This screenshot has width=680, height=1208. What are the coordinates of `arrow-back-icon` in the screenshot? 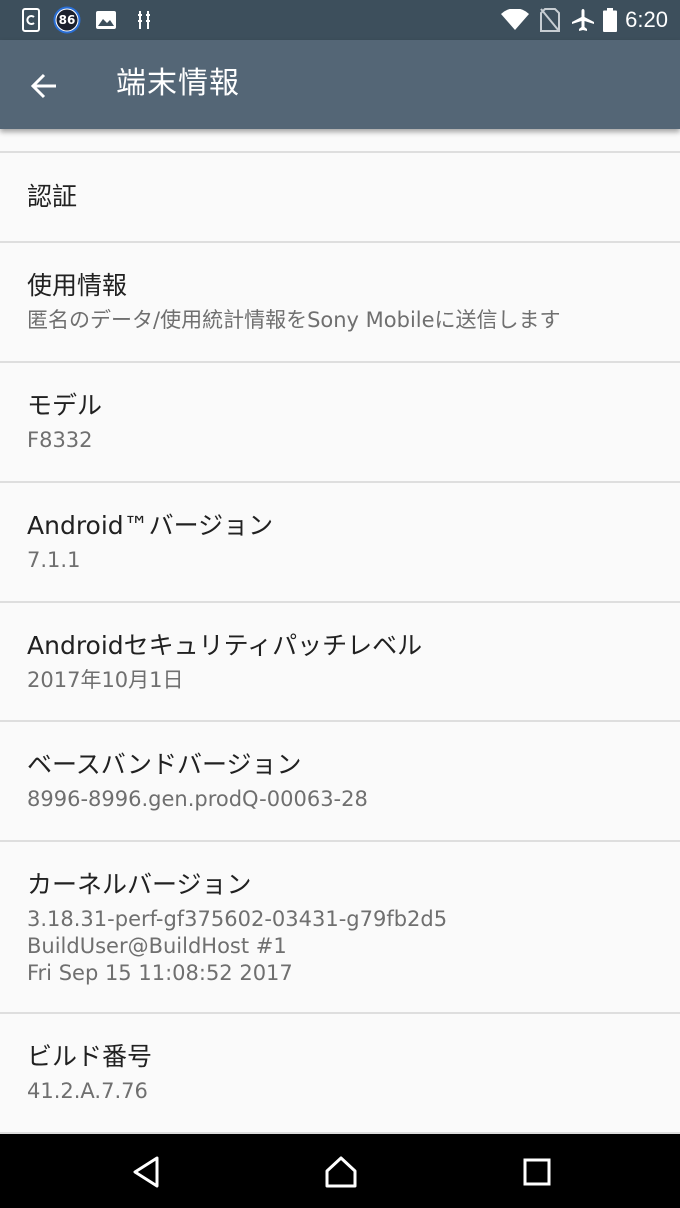 It's located at (43, 86).